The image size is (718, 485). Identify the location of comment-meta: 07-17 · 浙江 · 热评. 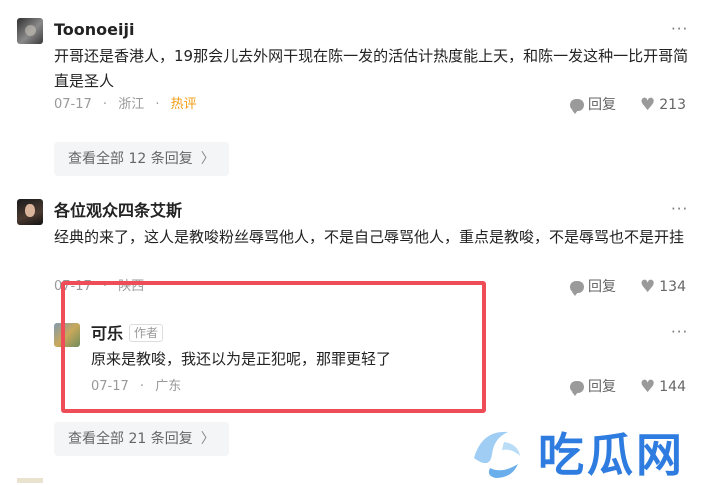
(125, 105).